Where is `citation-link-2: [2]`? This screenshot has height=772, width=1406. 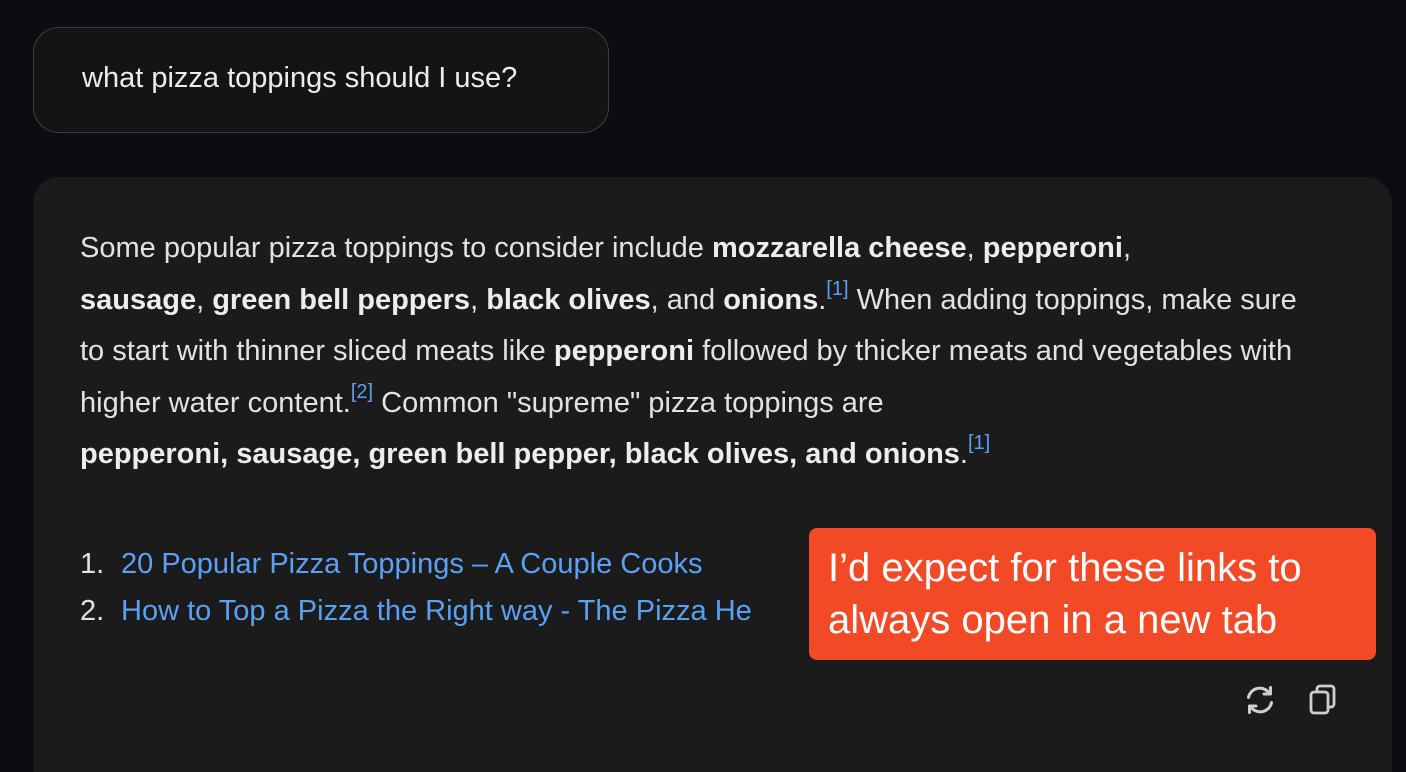 citation-link-2: [2] is located at coordinates (362, 392).